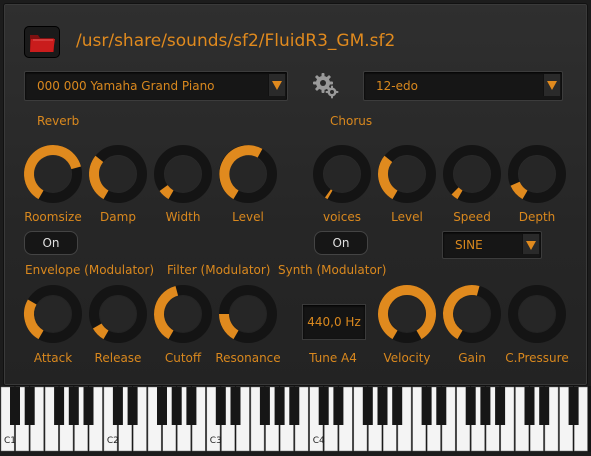  I want to click on reverb-on-toggle: On, so click(51, 243).